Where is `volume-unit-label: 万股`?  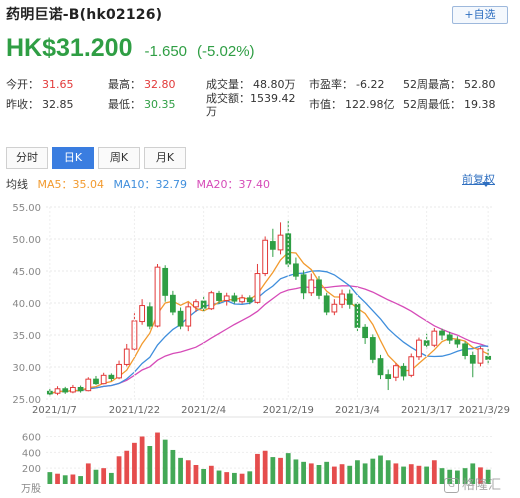
volume-unit-label: 万股 is located at coordinates (31, 489).